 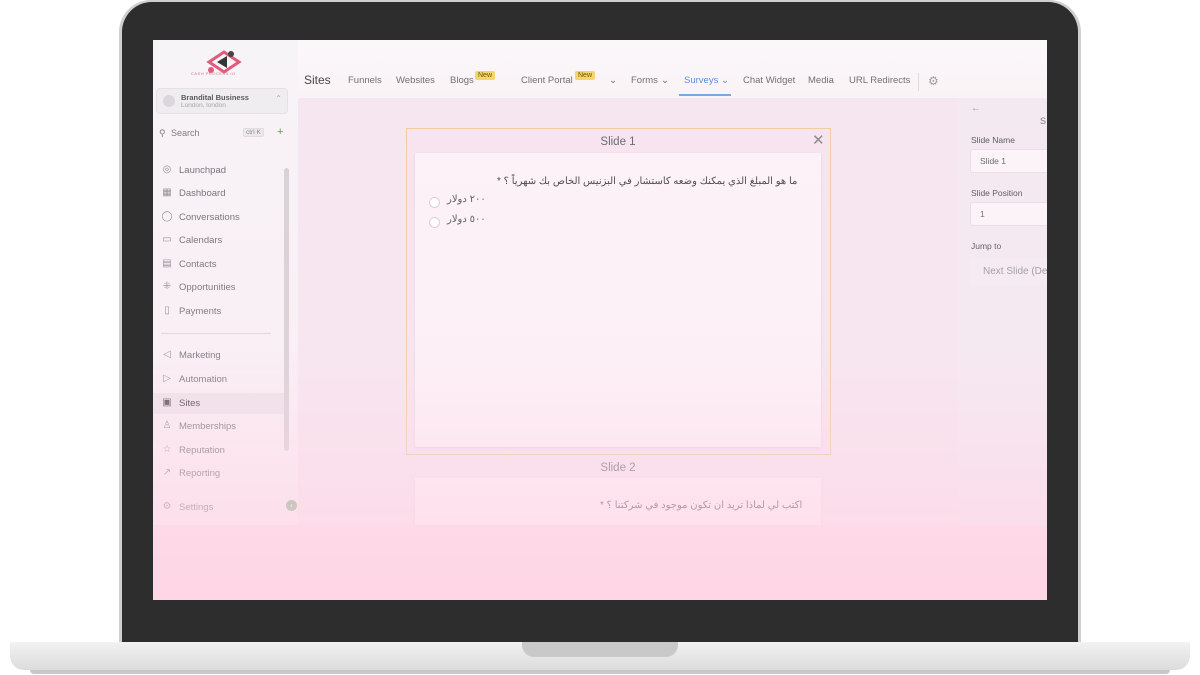 I want to click on sidebar-item-settings: ⚙ Settings, so click(x=223, y=508).